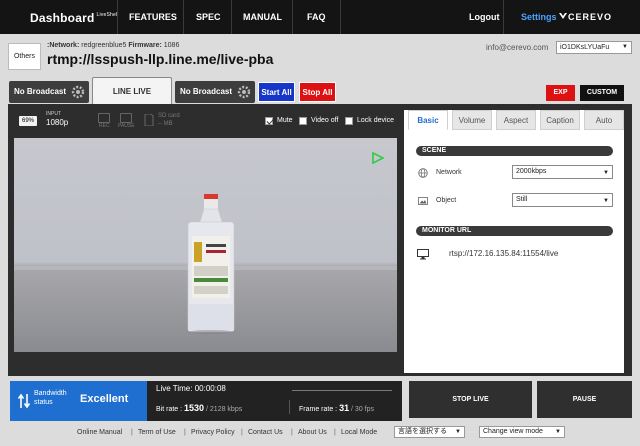 This screenshot has width=640, height=446. Describe the element at coordinates (517, 47) in the screenshot. I see `account-email: info@cerevo.com` at that location.